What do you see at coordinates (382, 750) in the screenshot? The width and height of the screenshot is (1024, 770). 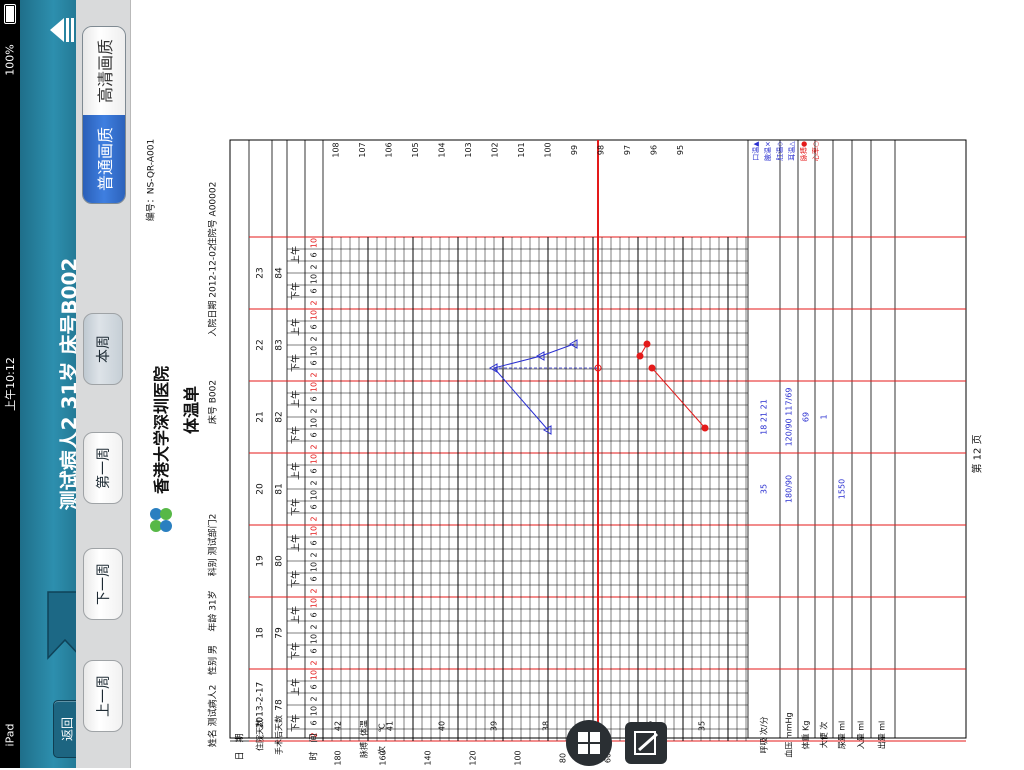 I see `pulse-axis-unit: 次` at bounding box center [382, 750].